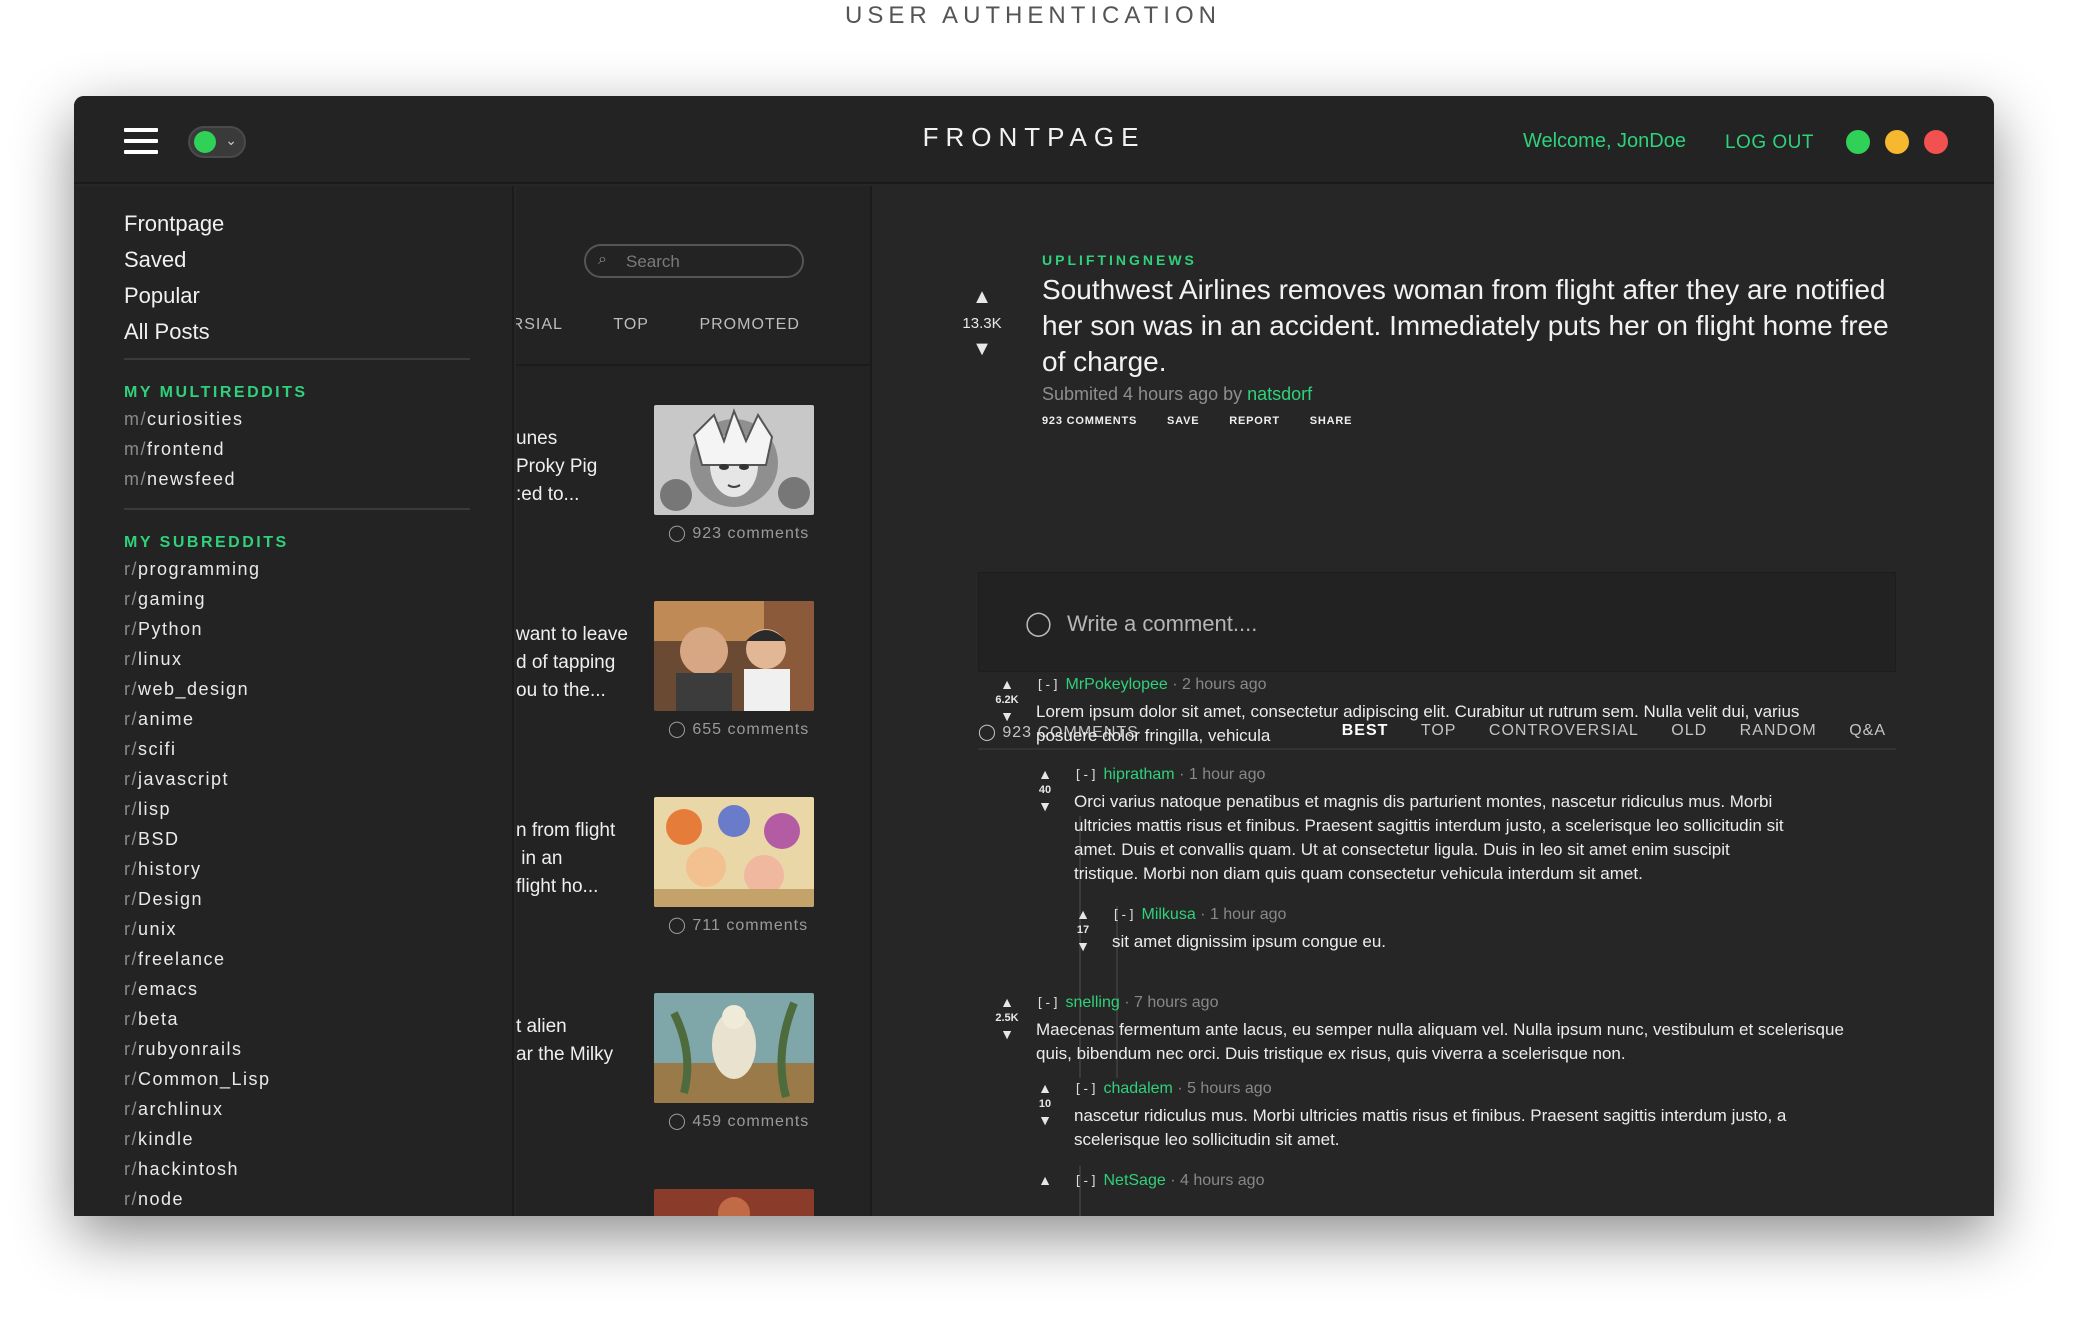 This screenshot has height=1320, width=2076. What do you see at coordinates (1279, 394) in the screenshot?
I see `post-author: natsdorf` at bounding box center [1279, 394].